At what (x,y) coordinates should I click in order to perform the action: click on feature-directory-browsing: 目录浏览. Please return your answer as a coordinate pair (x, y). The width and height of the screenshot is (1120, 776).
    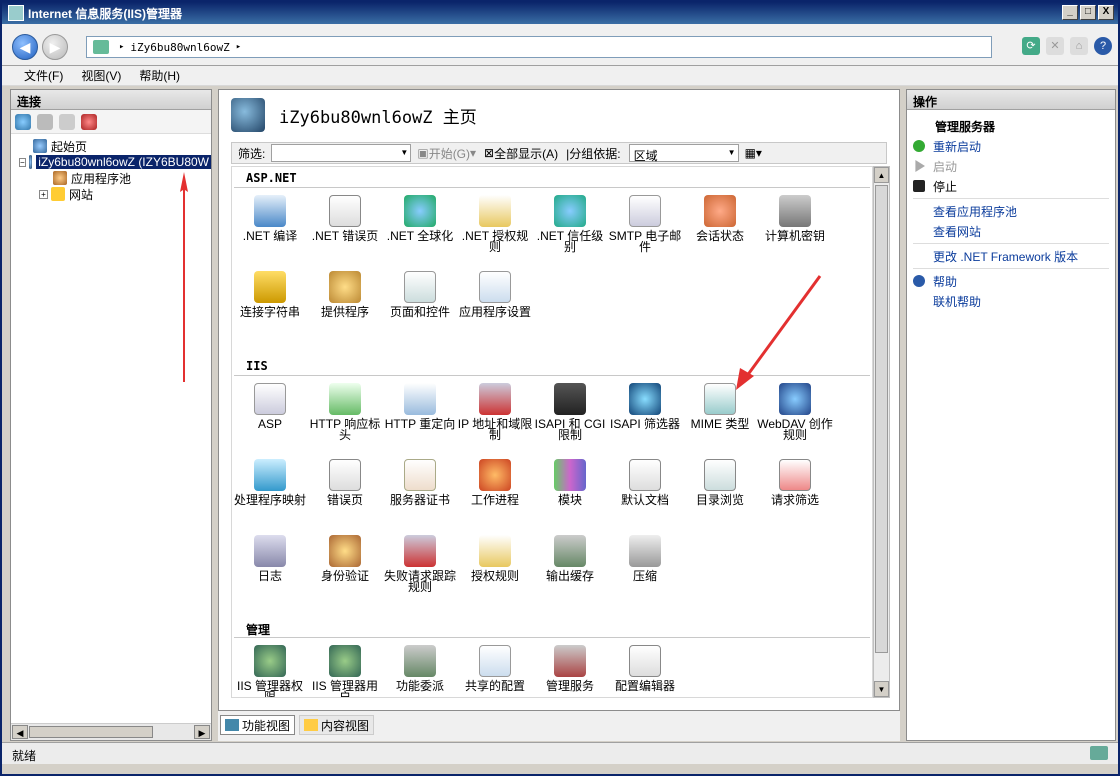
    Looking at the image, I should click on (720, 482).